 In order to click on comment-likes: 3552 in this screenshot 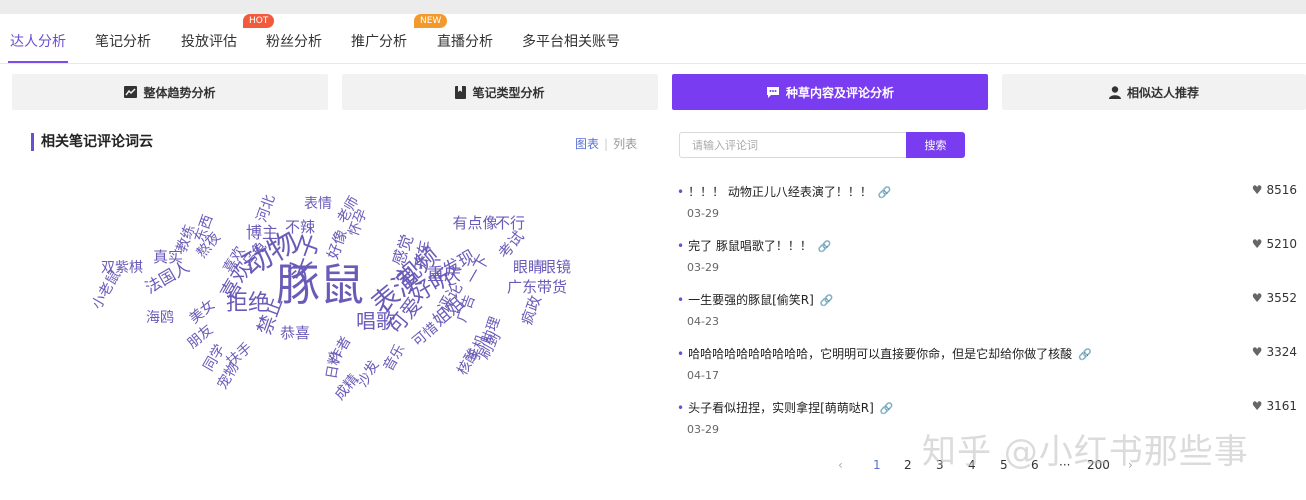, I will do `click(1281, 298)`.